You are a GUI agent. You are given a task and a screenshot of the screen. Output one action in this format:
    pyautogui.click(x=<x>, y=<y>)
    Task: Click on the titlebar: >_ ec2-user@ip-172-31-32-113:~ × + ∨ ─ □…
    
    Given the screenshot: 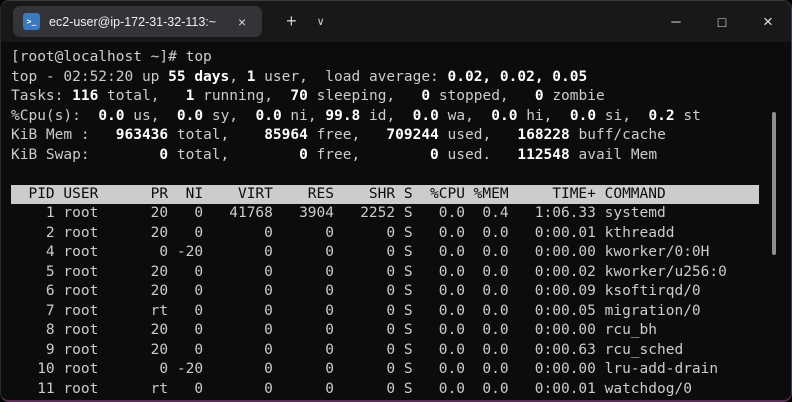 What is the action you would take?
    pyautogui.click(x=396, y=21)
    